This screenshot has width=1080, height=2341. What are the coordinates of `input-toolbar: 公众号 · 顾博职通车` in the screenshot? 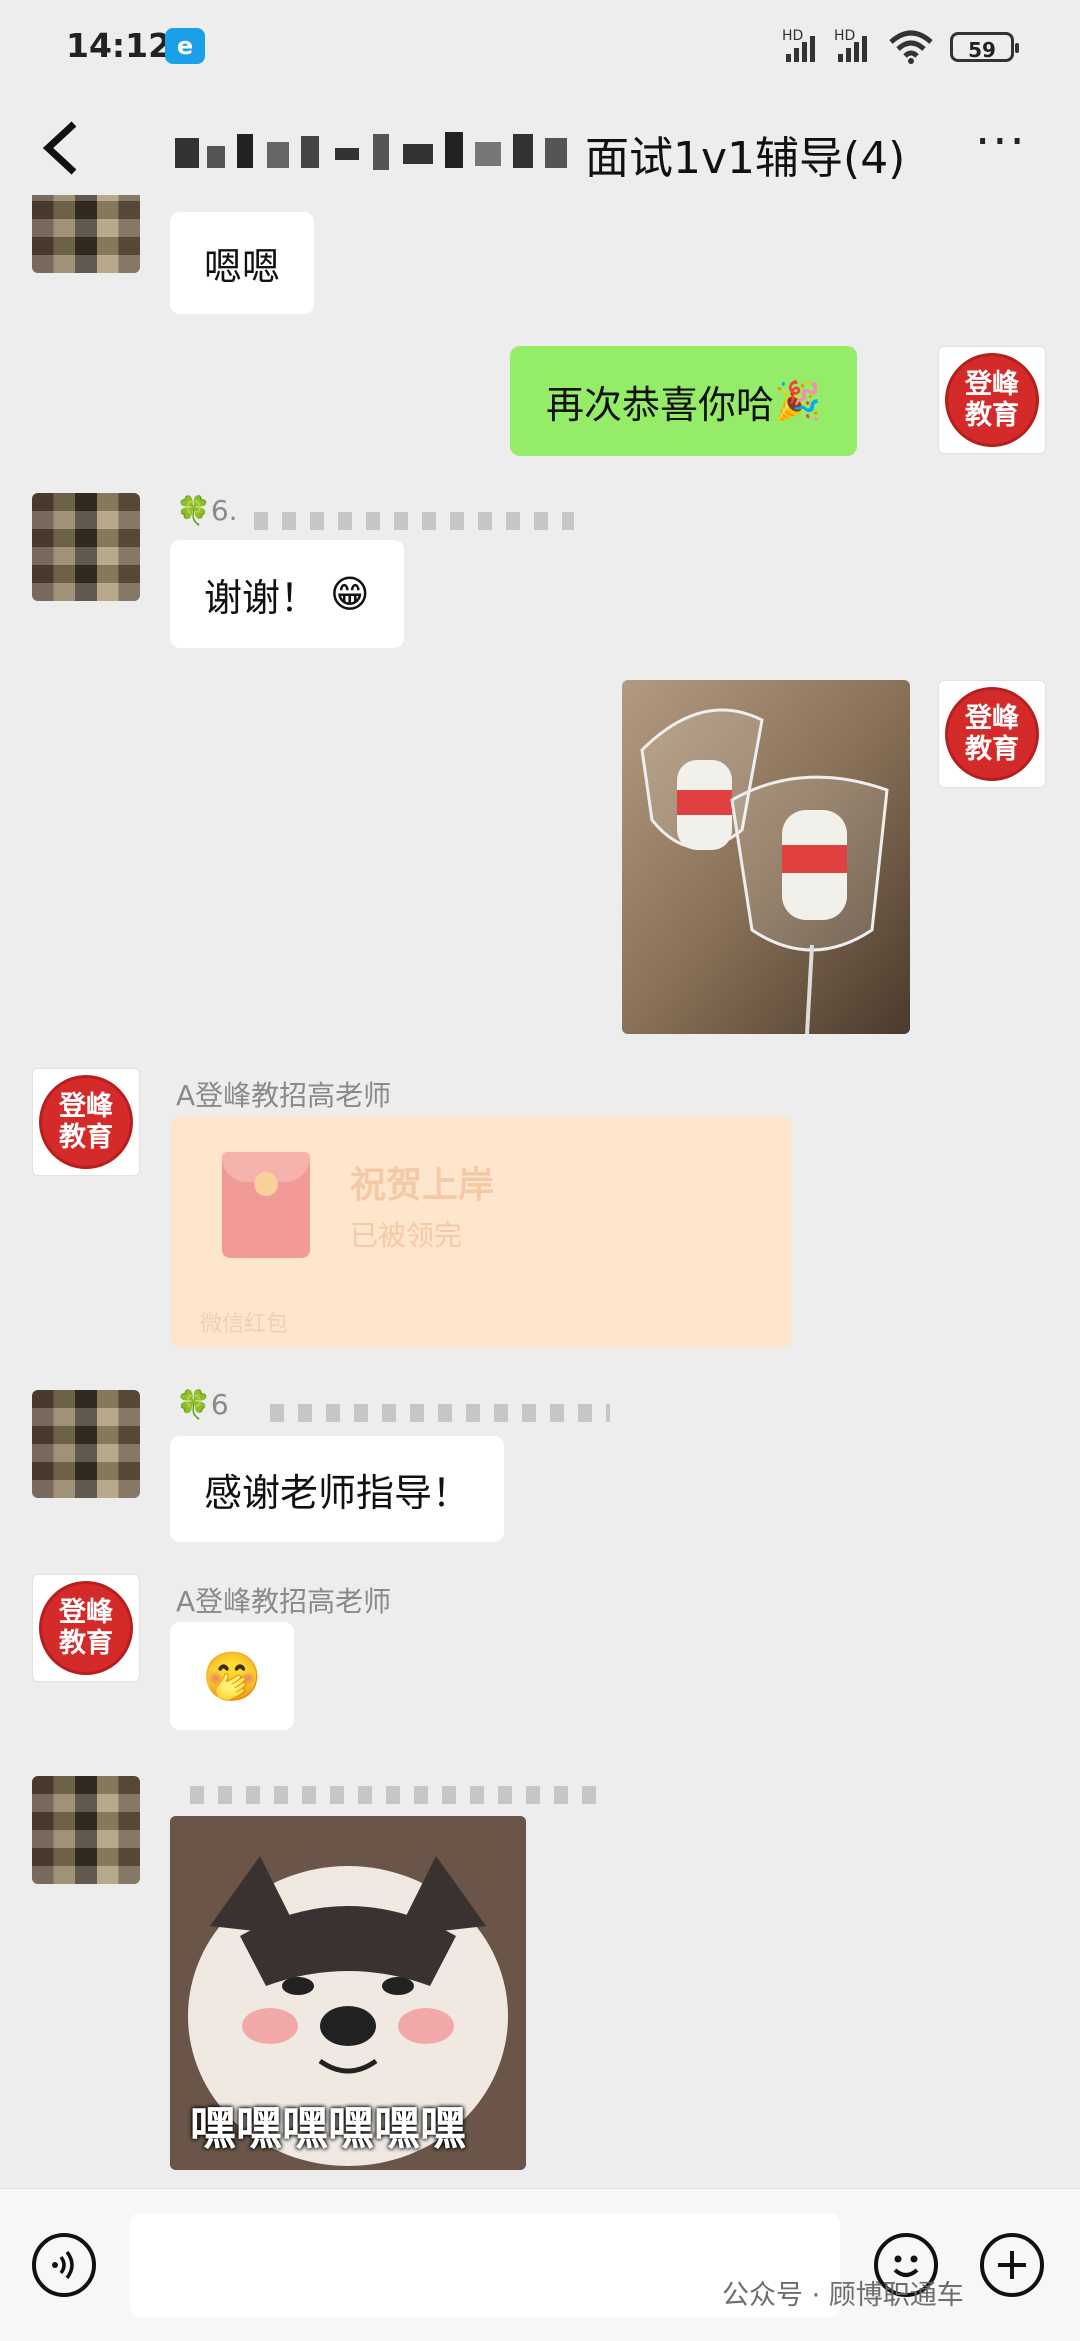 It's located at (540, 2264).